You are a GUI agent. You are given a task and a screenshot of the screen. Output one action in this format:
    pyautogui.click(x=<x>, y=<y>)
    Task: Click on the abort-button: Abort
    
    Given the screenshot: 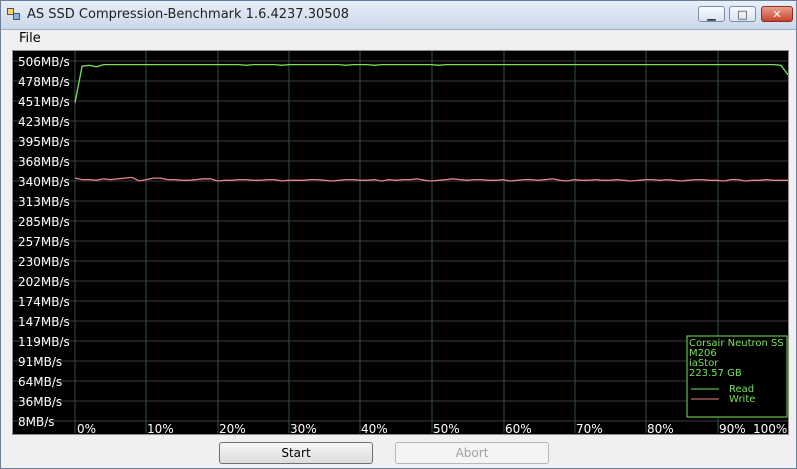 What is the action you would take?
    pyautogui.click(x=472, y=453)
    